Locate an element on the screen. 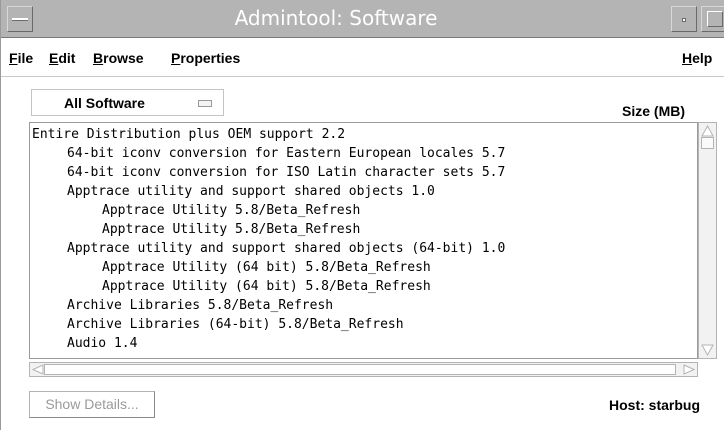 The image size is (724, 430). size-column-header: Size (MB) is located at coordinates (653, 111).